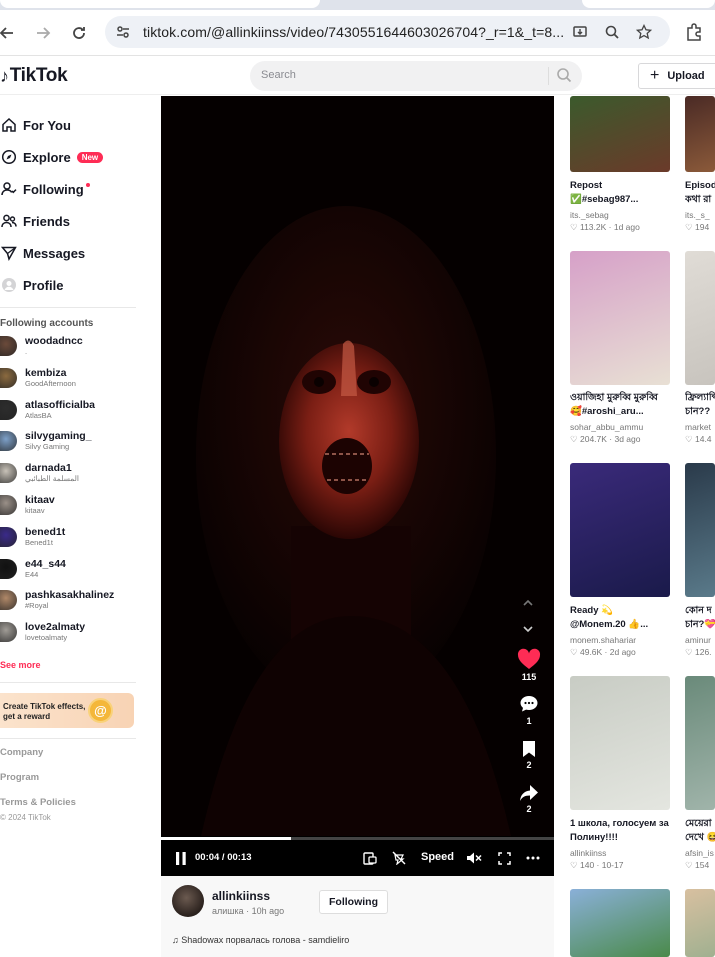 The height and width of the screenshot is (957, 715). I want to click on save-button: 2, so click(529, 755).